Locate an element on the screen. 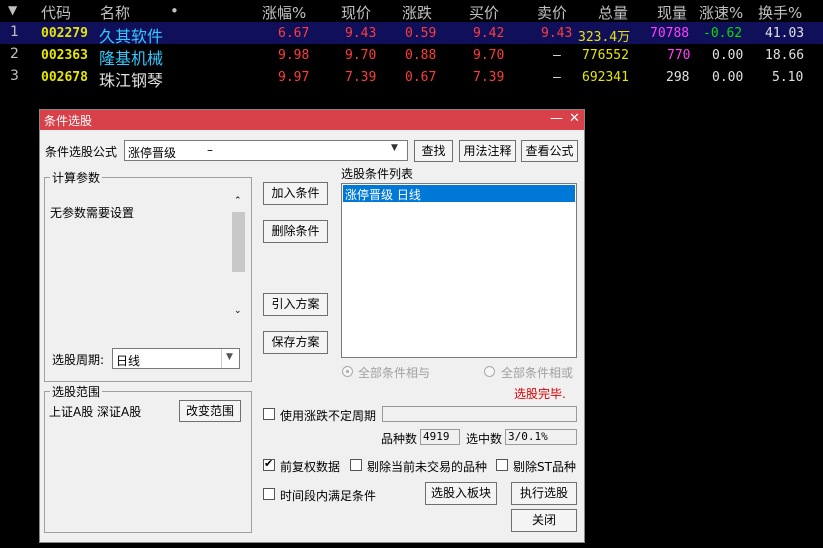 This screenshot has height=548, width=823. period-select: 日线 ▼ is located at coordinates (176, 358).